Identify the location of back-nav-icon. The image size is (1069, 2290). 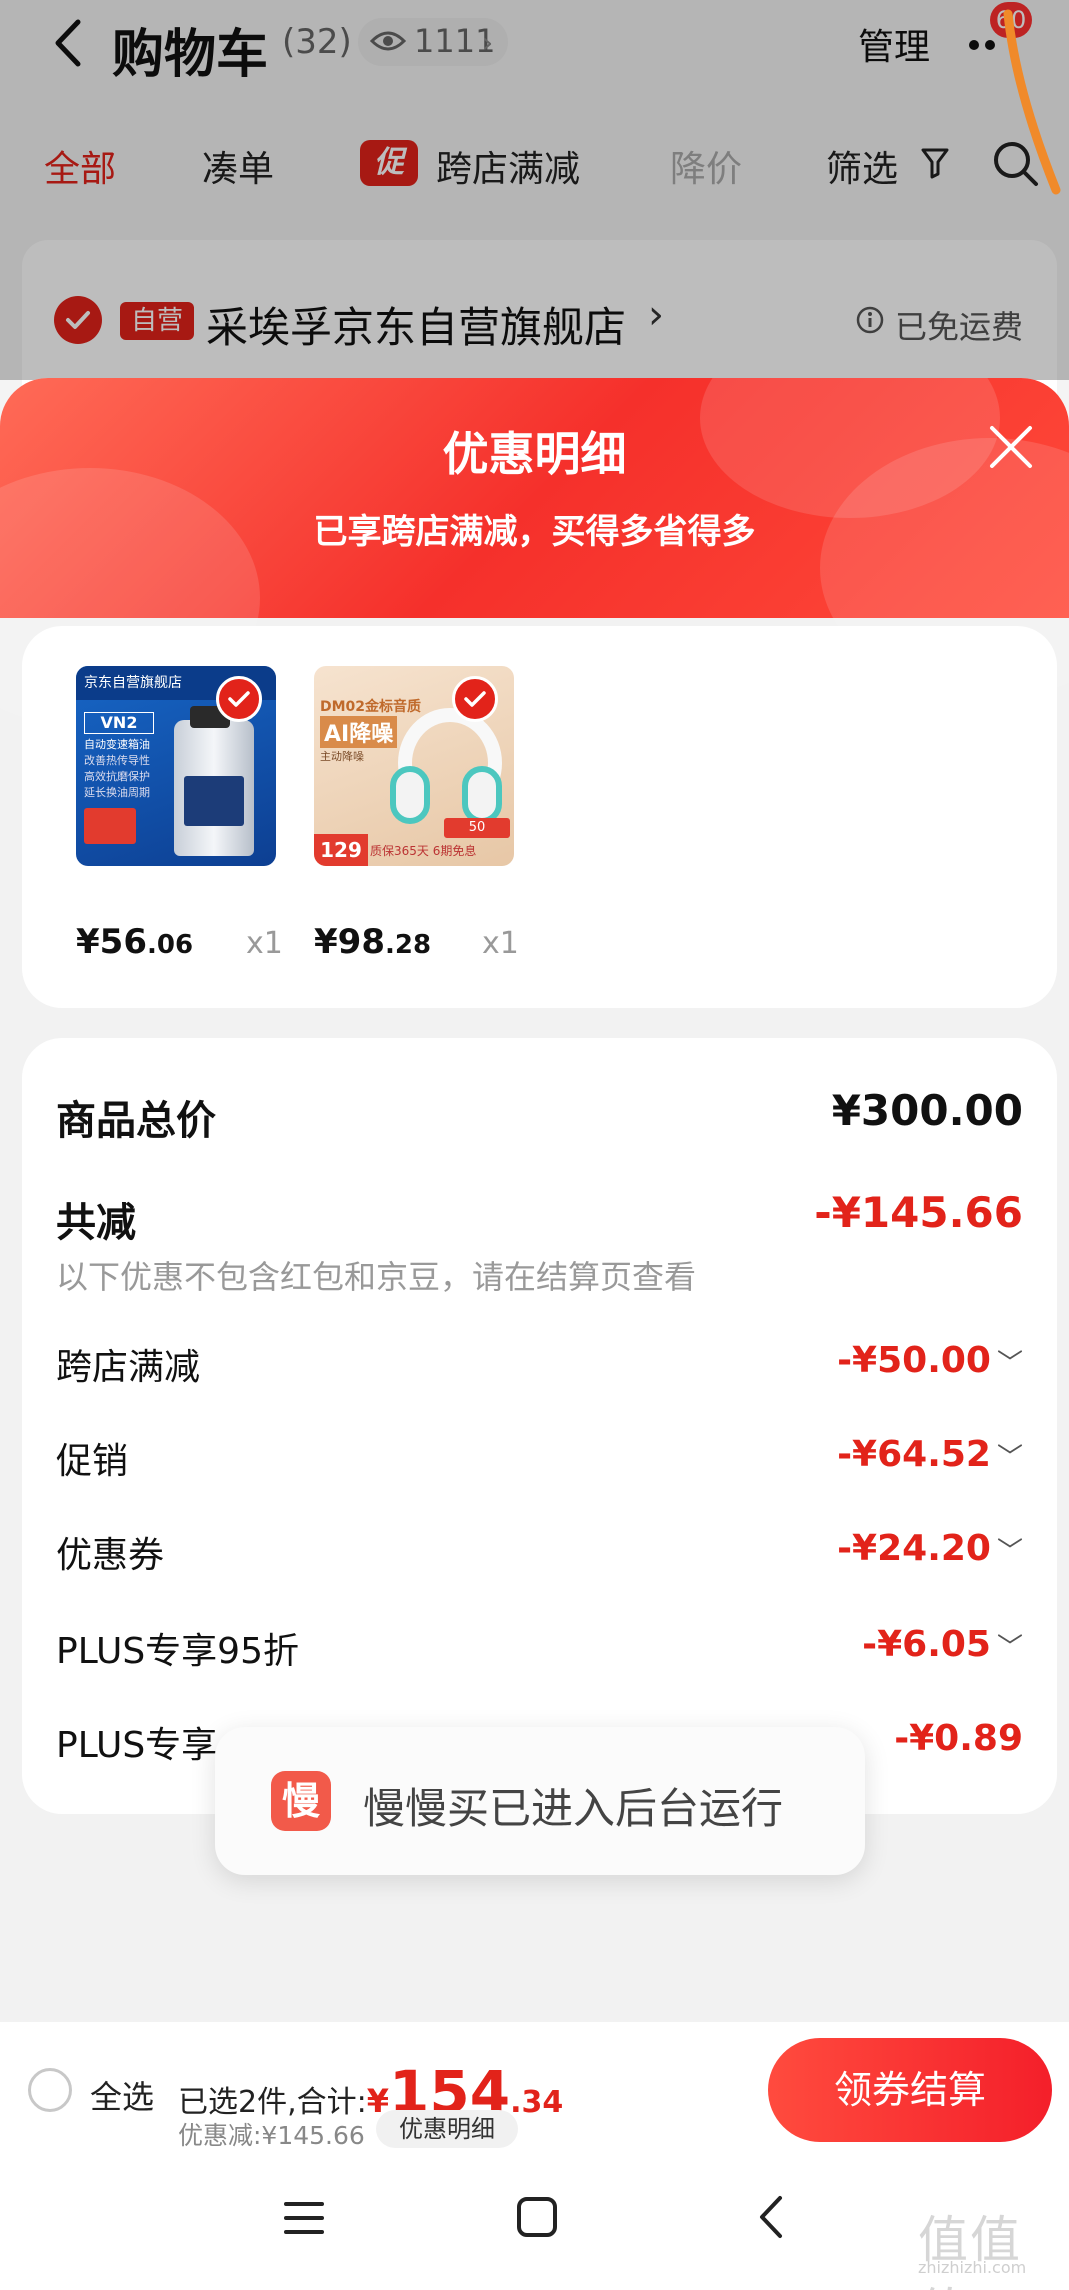
(771, 2219).